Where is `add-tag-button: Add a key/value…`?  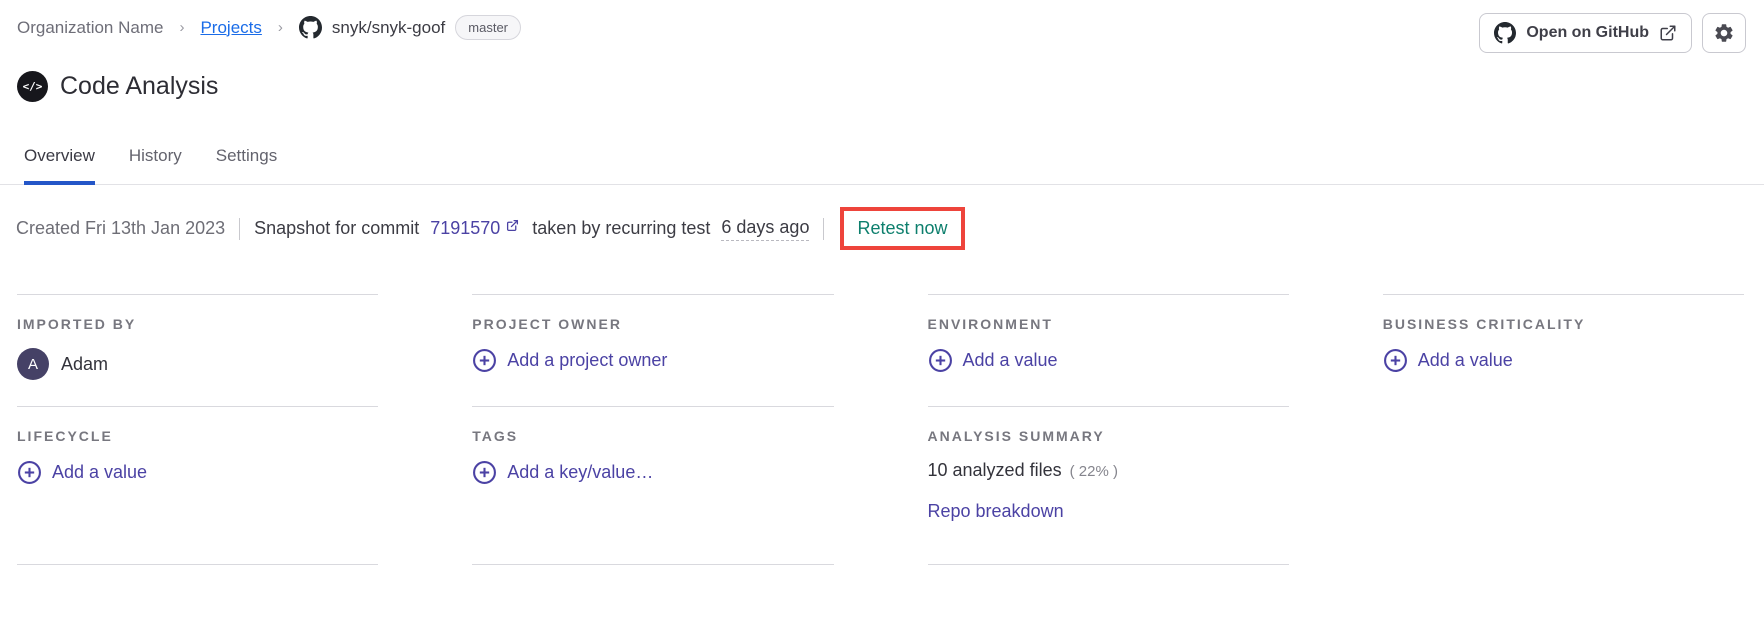
add-tag-button: Add a key/value… is located at coordinates (652, 472).